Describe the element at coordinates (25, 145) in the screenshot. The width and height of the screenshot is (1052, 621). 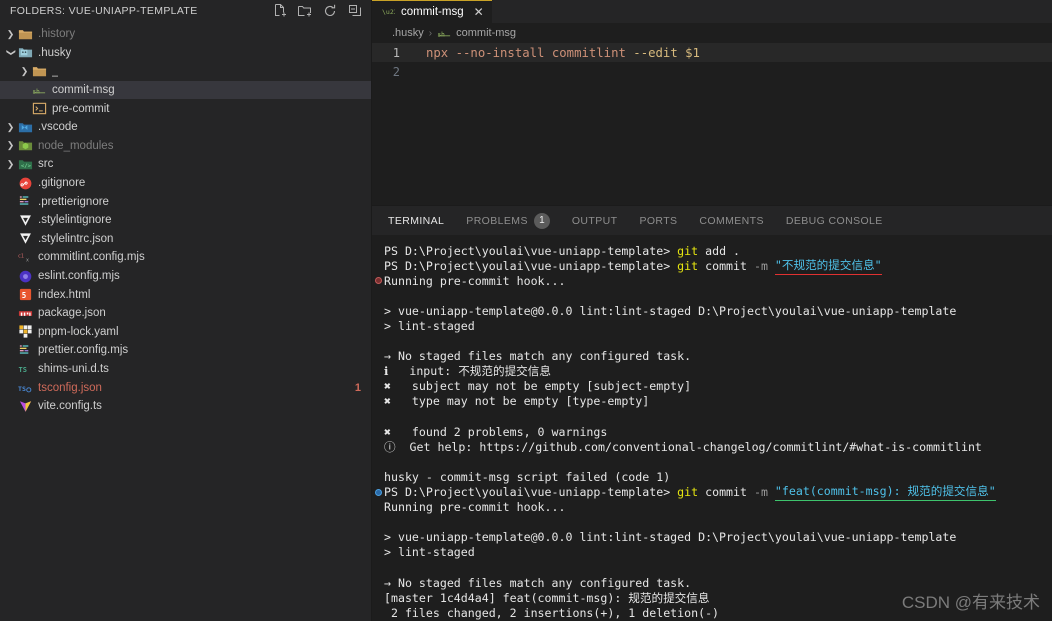
I see `folder-node-icon` at that location.